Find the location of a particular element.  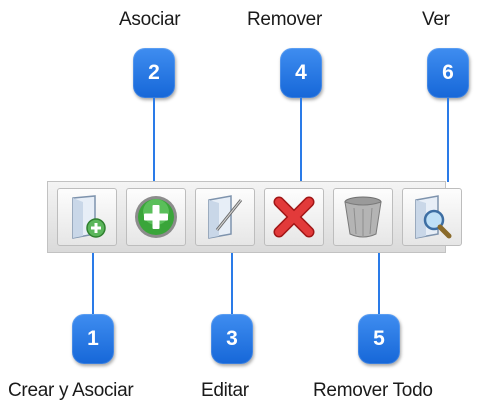

label-remover-todo: Remover Todo is located at coordinates (373, 390).